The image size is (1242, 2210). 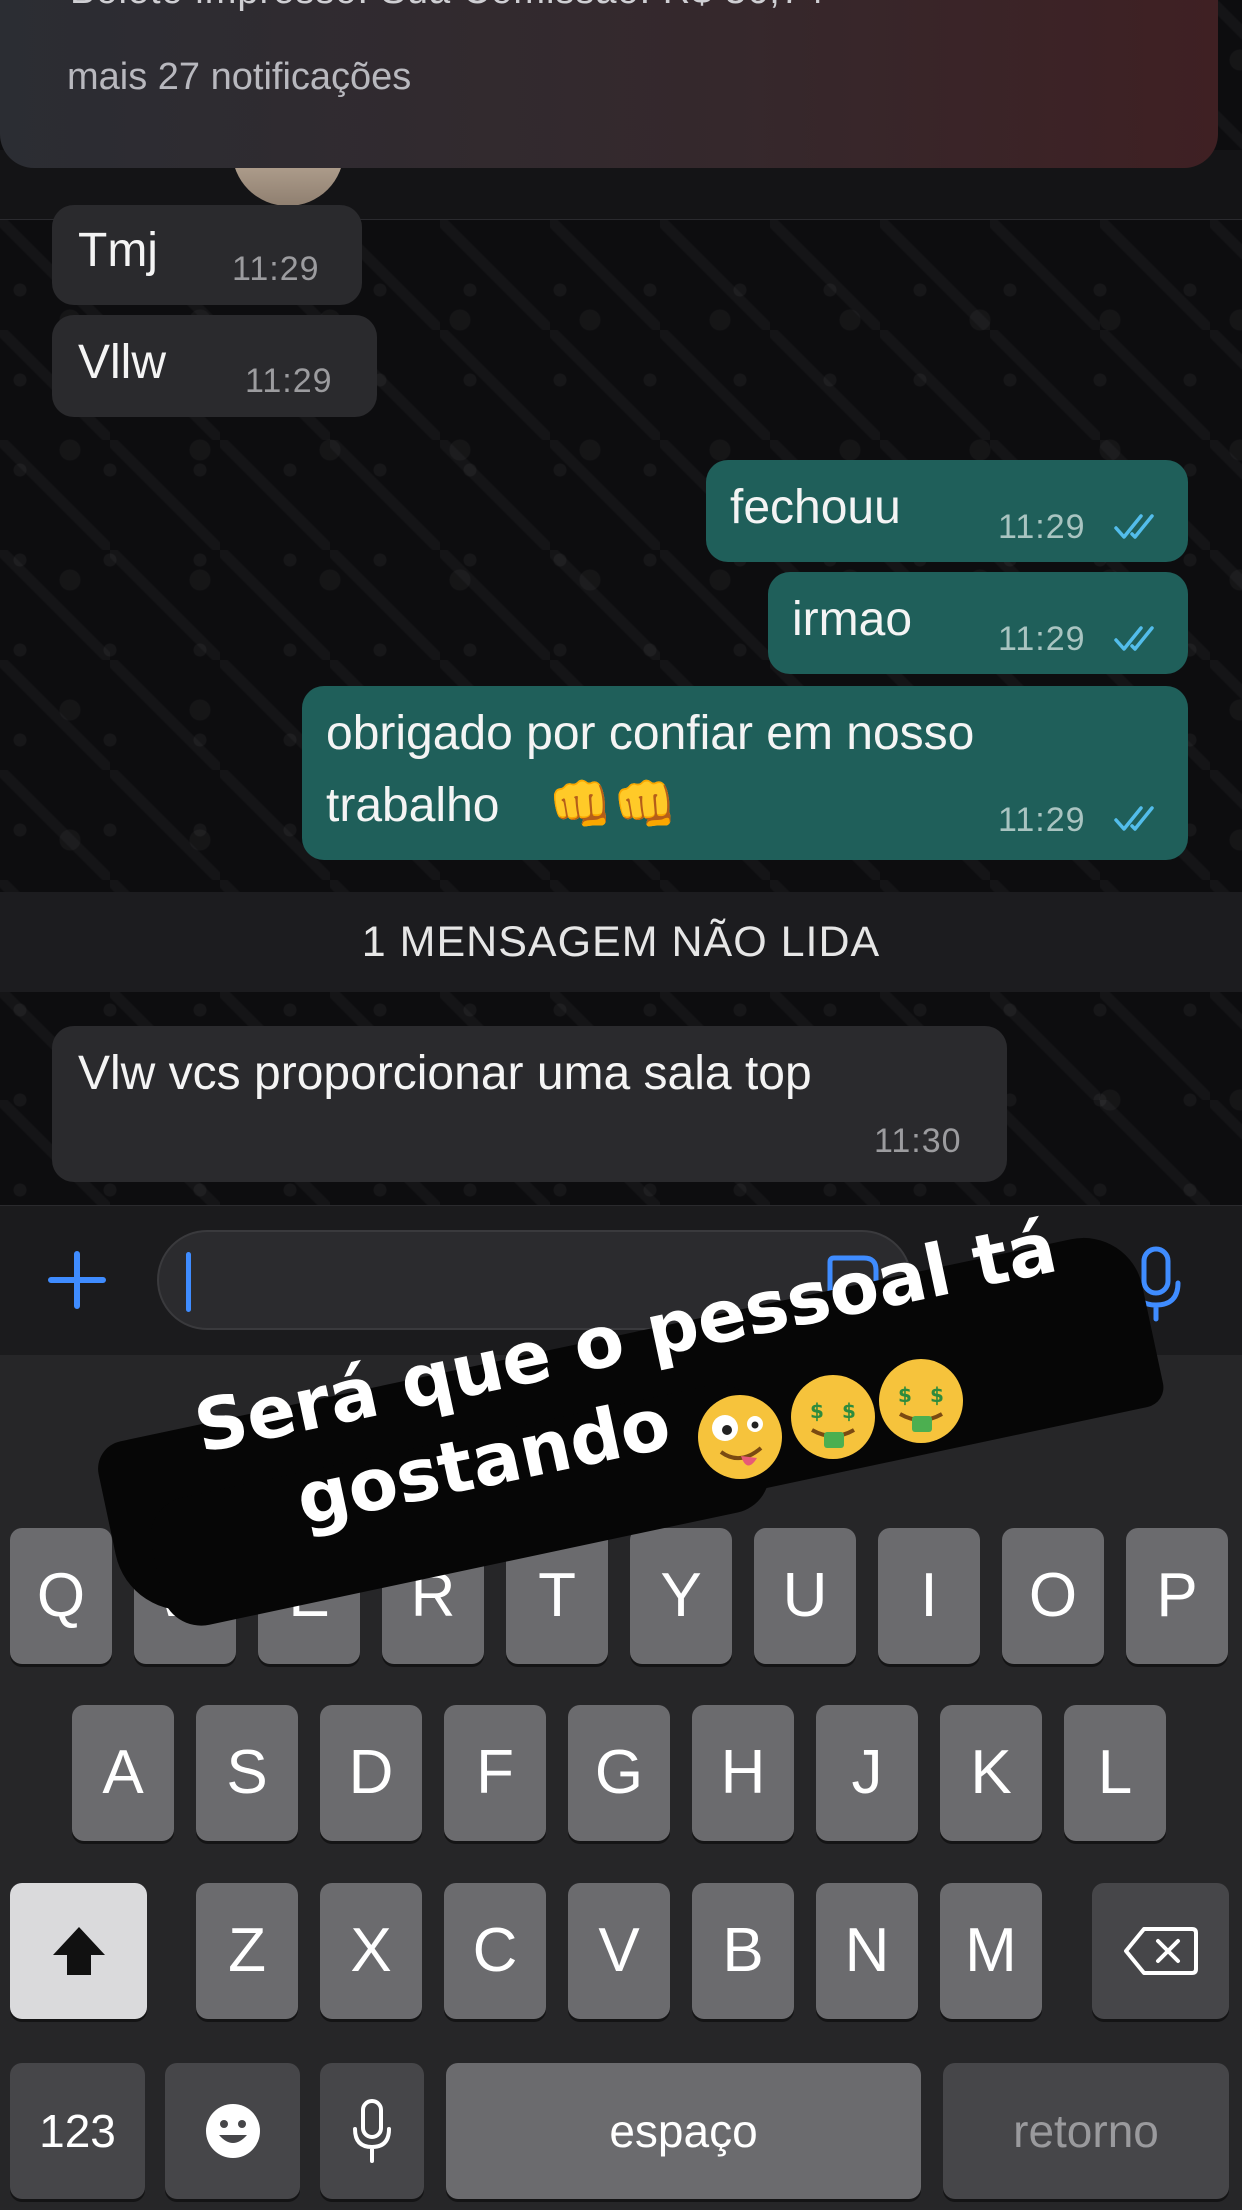 I want to click on key-j: J, so click(x=867, y=1773).